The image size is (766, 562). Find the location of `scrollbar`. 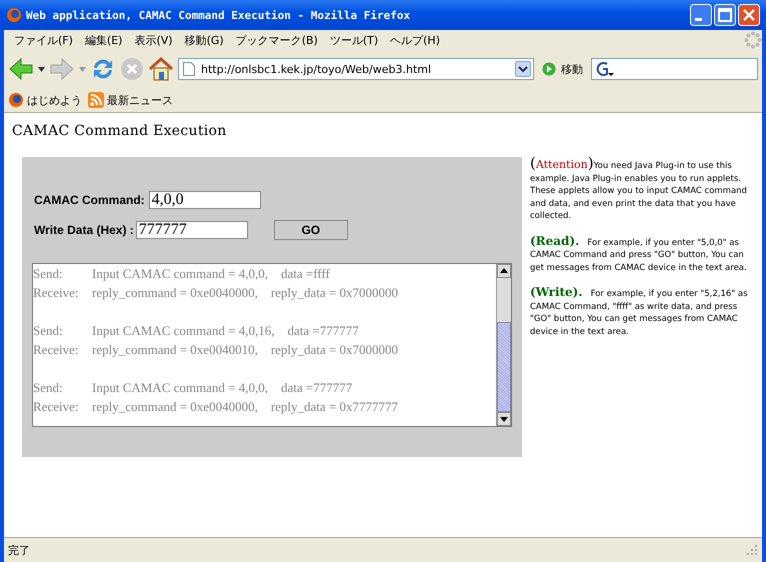

scrollbar is located at coordinates (503, 345).